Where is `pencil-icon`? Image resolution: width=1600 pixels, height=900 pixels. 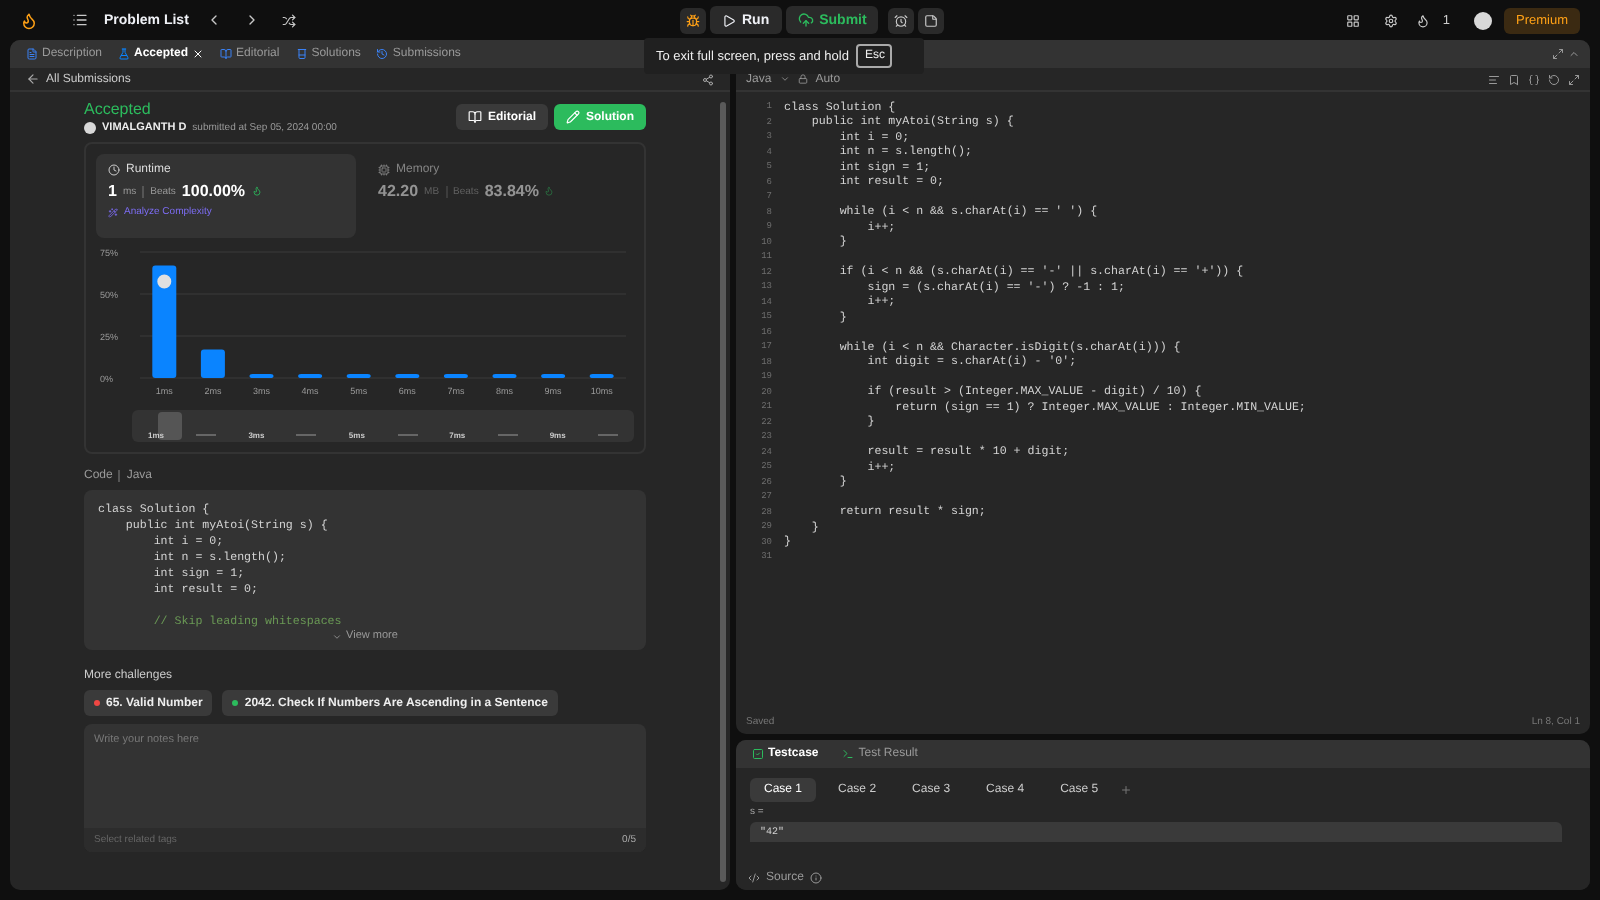 pencil-icon is located at coordinates (573, 117).